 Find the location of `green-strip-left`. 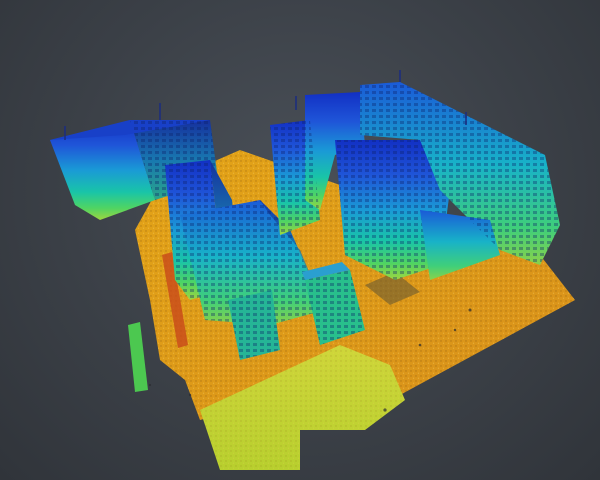

green-strip-left is located at coordinates (138, 357).